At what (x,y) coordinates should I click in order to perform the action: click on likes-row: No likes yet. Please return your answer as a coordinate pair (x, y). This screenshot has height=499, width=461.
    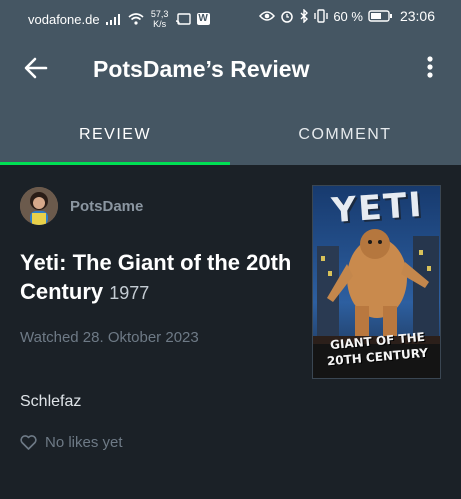
    Looking at the image, I should click on (71, 442).